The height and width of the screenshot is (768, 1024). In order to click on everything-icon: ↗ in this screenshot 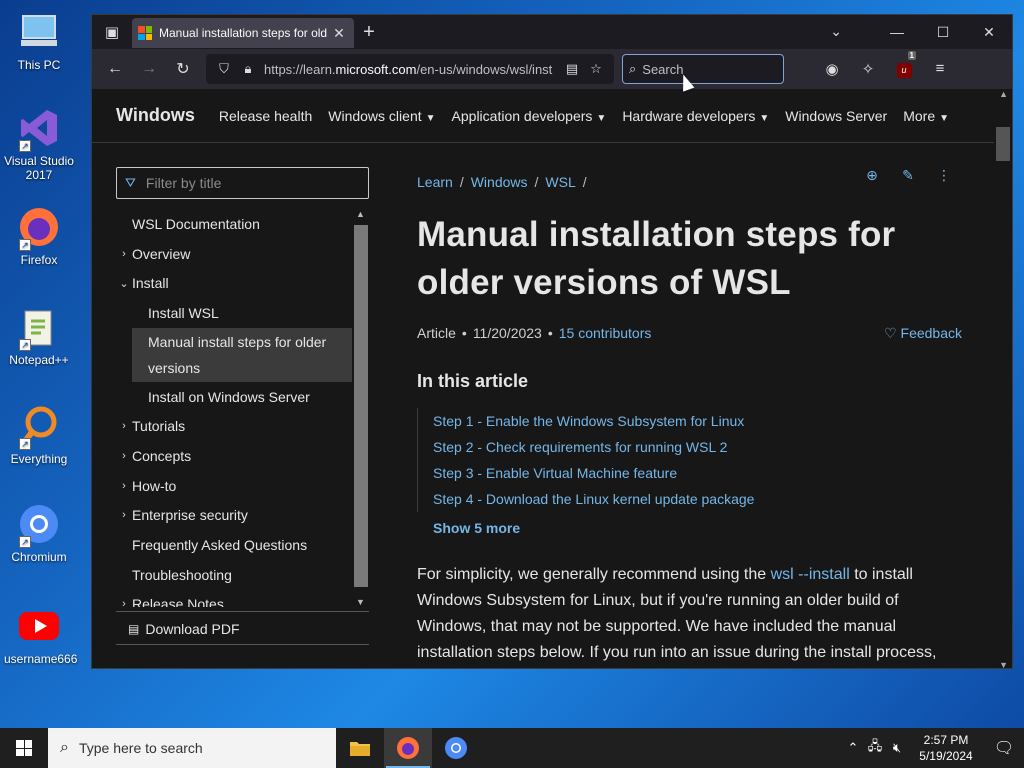, I will do `click(39, 427)`.